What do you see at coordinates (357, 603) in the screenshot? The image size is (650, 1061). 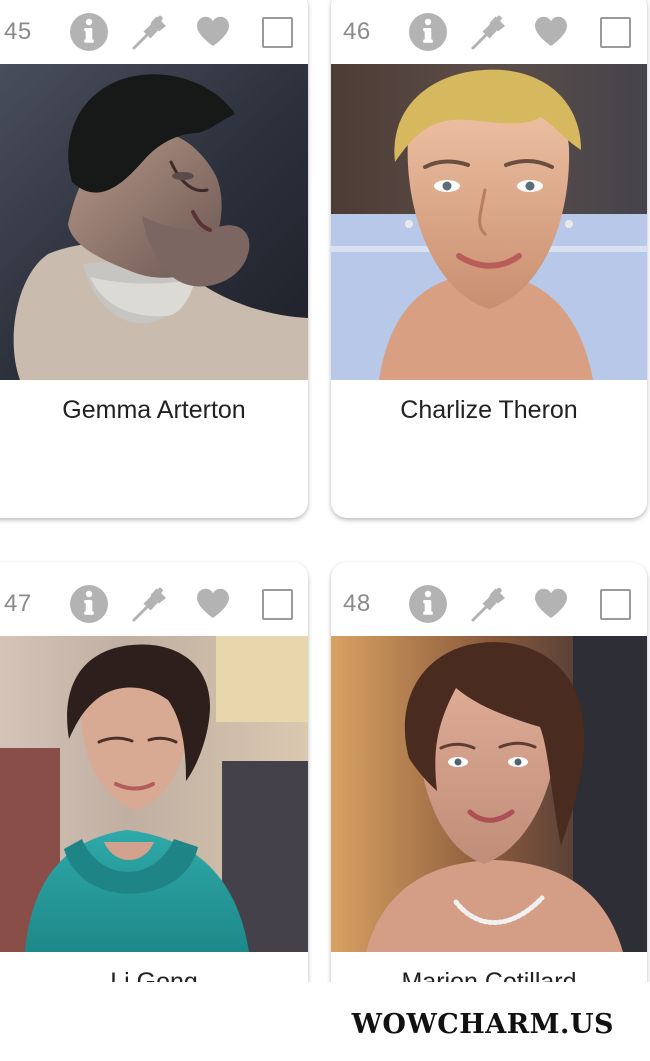 I see `rank-number: 48` at bounding box center [357, 603].